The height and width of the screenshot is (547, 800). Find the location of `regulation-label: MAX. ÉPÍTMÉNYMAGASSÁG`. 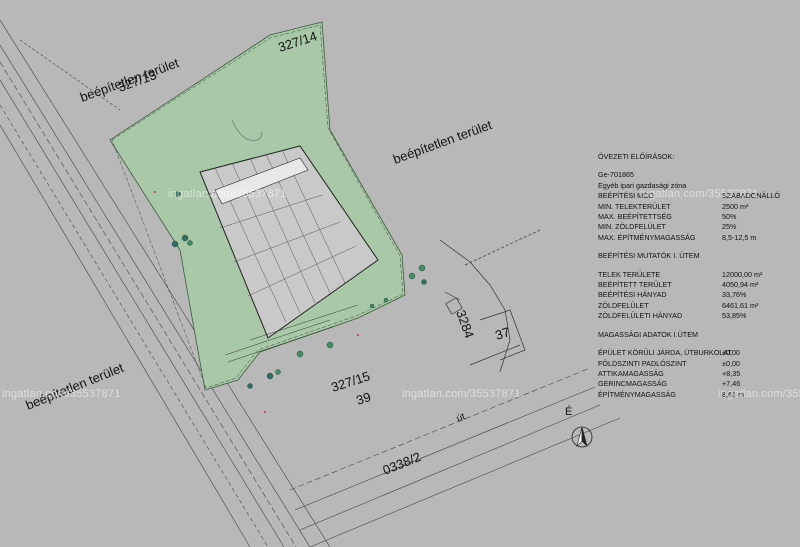

regulation-label: MAX. ÉPÍTMÉNYMAGASSÁG is located at coordinates (647, 237).